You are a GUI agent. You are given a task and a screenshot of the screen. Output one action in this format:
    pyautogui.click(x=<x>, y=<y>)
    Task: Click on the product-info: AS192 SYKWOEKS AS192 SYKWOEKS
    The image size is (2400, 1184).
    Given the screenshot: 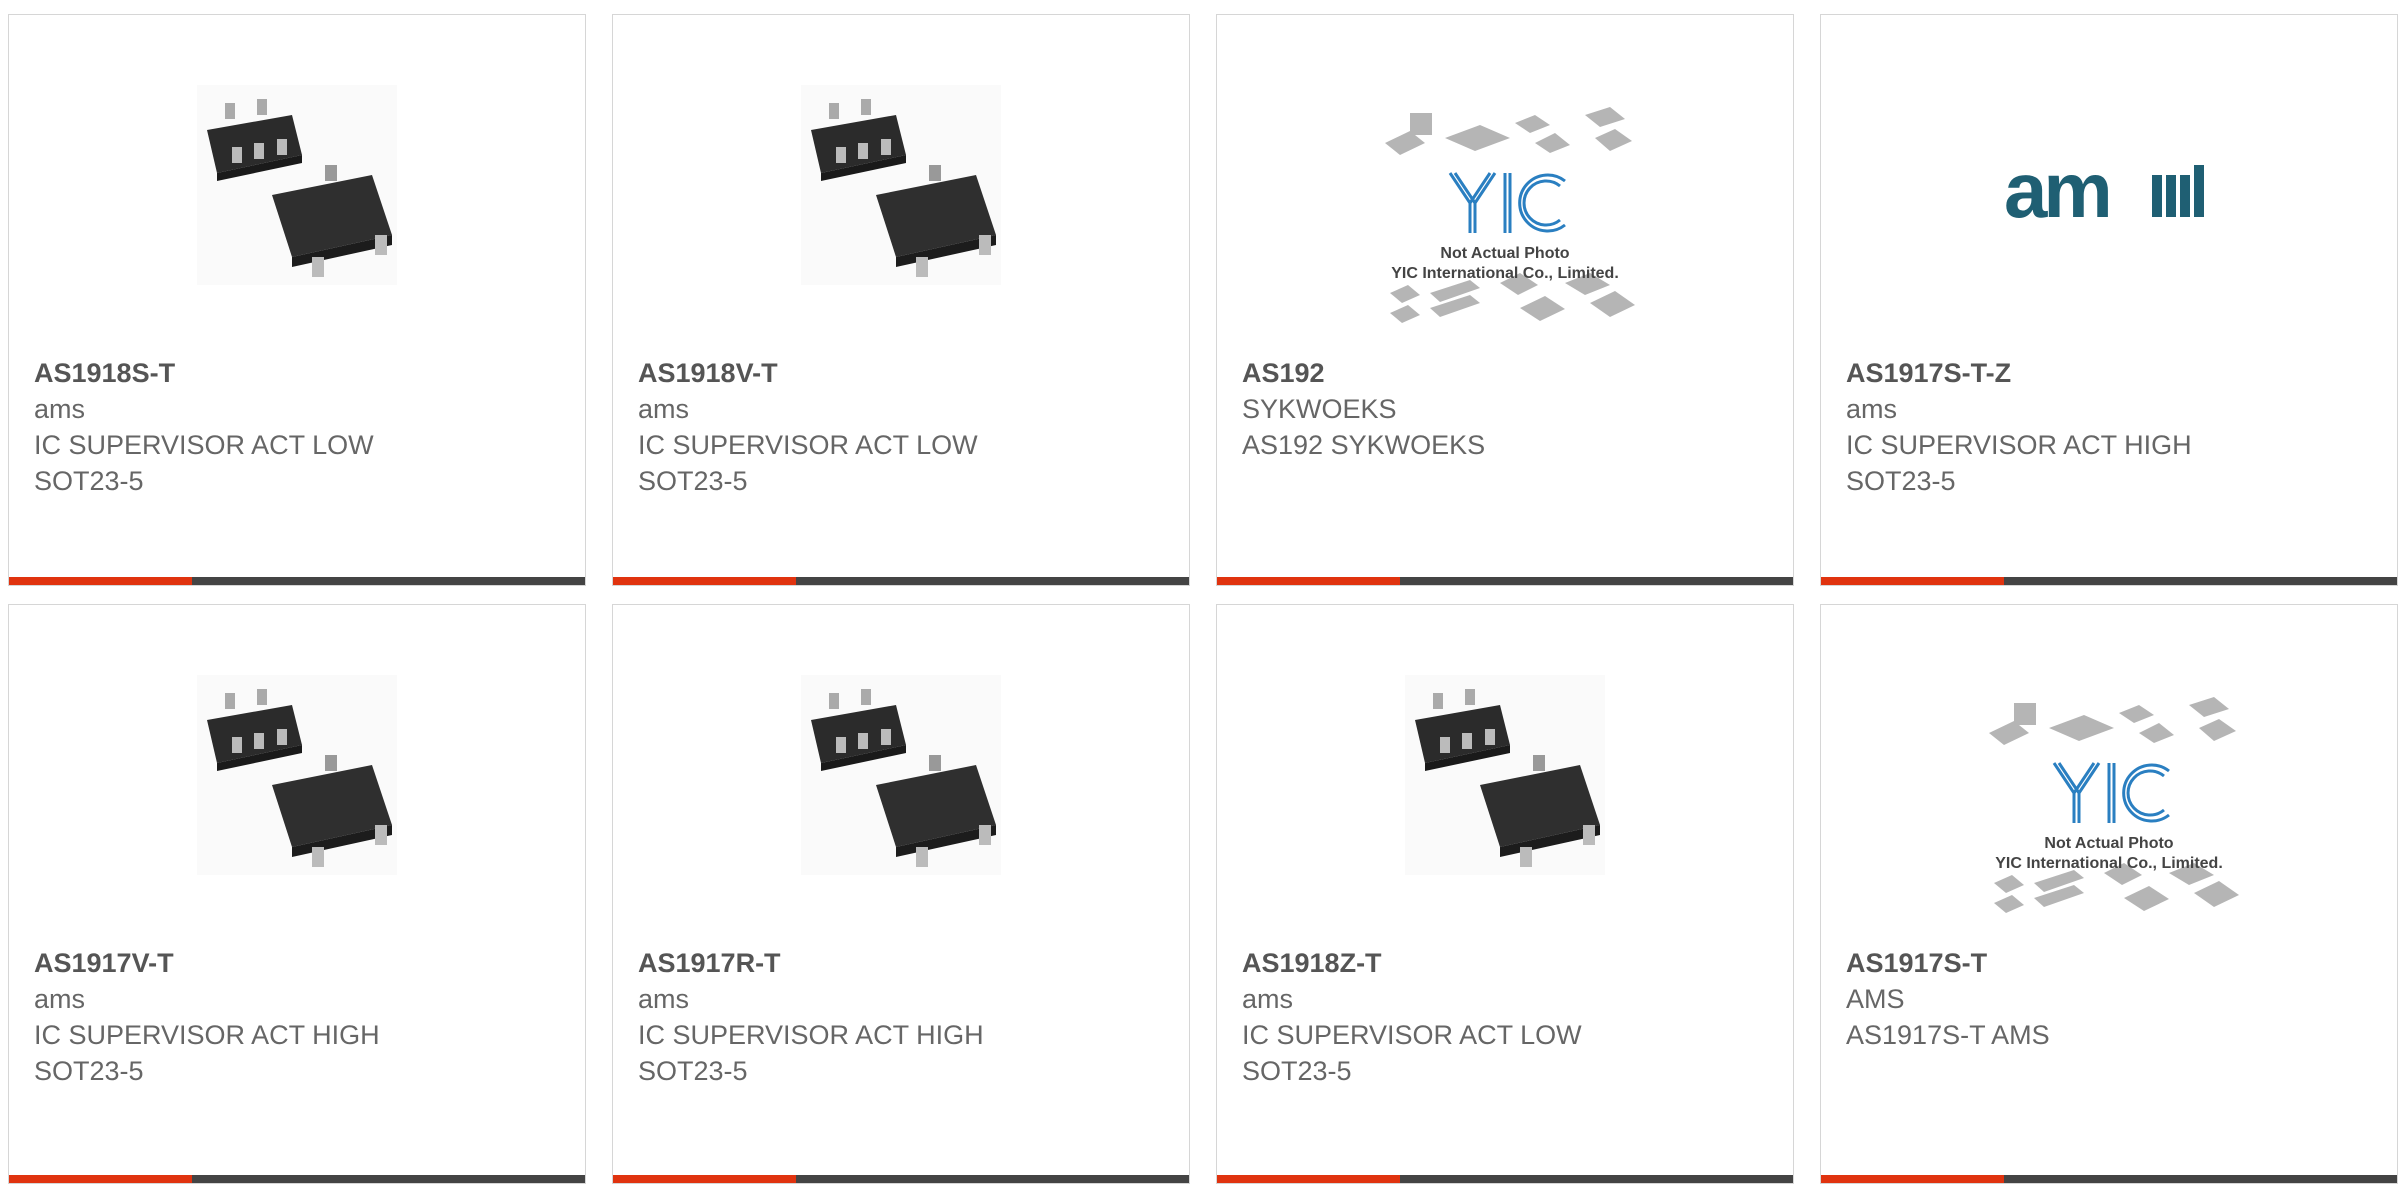 What is the action you would take?
    pyautogui.click(x=1512, y=409)
    